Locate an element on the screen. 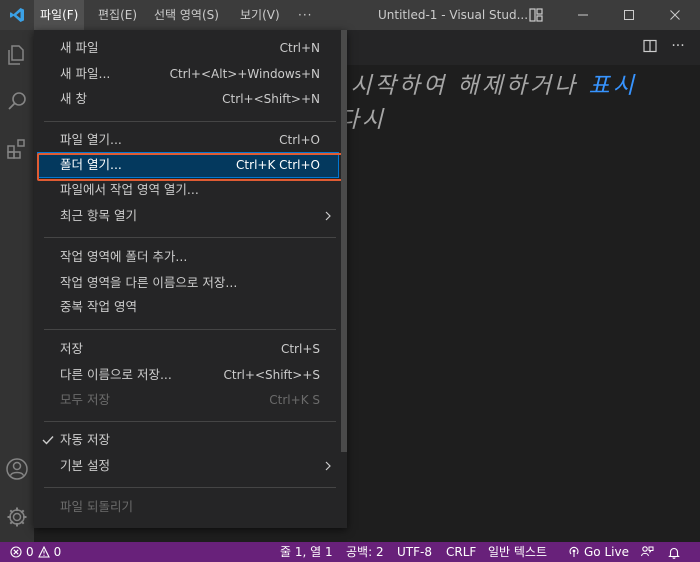 Image resolution: width=700 pixels, height=562 pixels. editor-hint-text: 을 시작하여 해제하거나 is located at coordinates (452, 86).